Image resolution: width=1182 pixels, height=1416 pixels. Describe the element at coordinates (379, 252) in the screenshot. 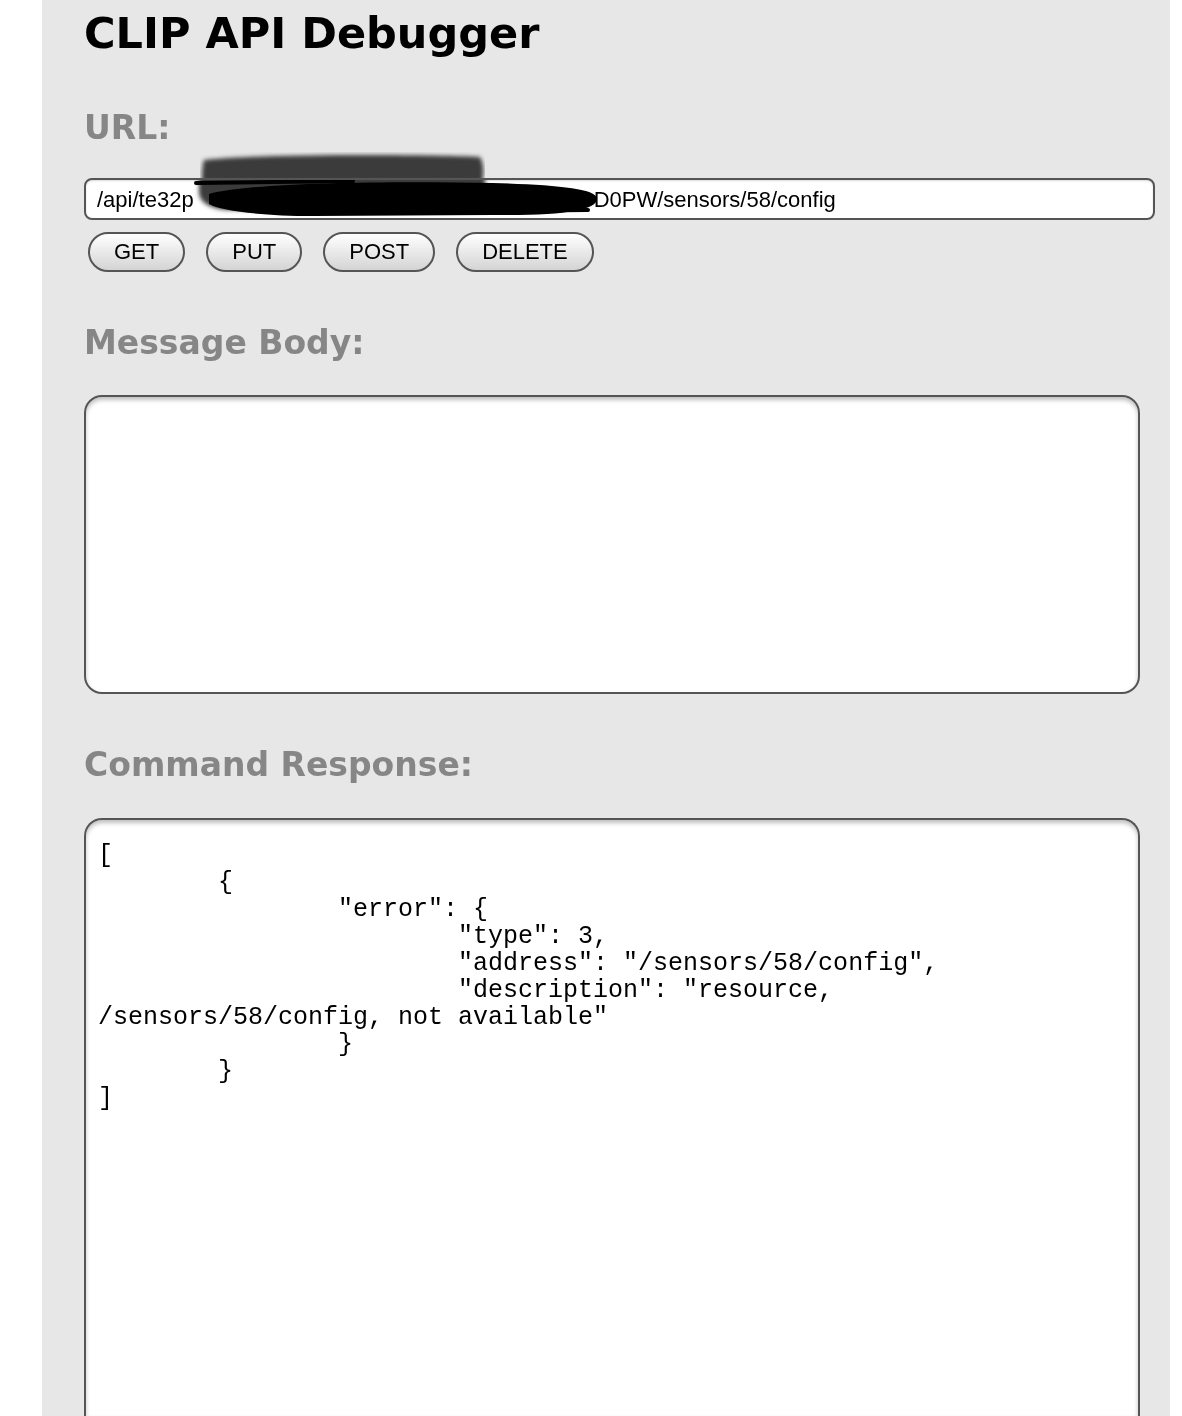

I see `method-button: POST` at that location.